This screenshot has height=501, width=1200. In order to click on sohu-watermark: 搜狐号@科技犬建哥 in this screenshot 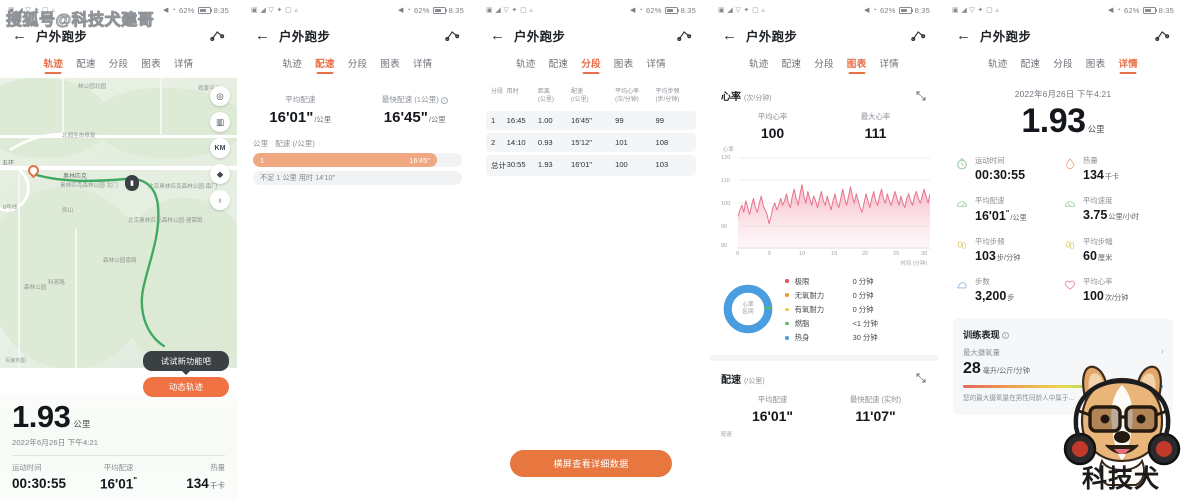, I will do `click(80, 21)`.